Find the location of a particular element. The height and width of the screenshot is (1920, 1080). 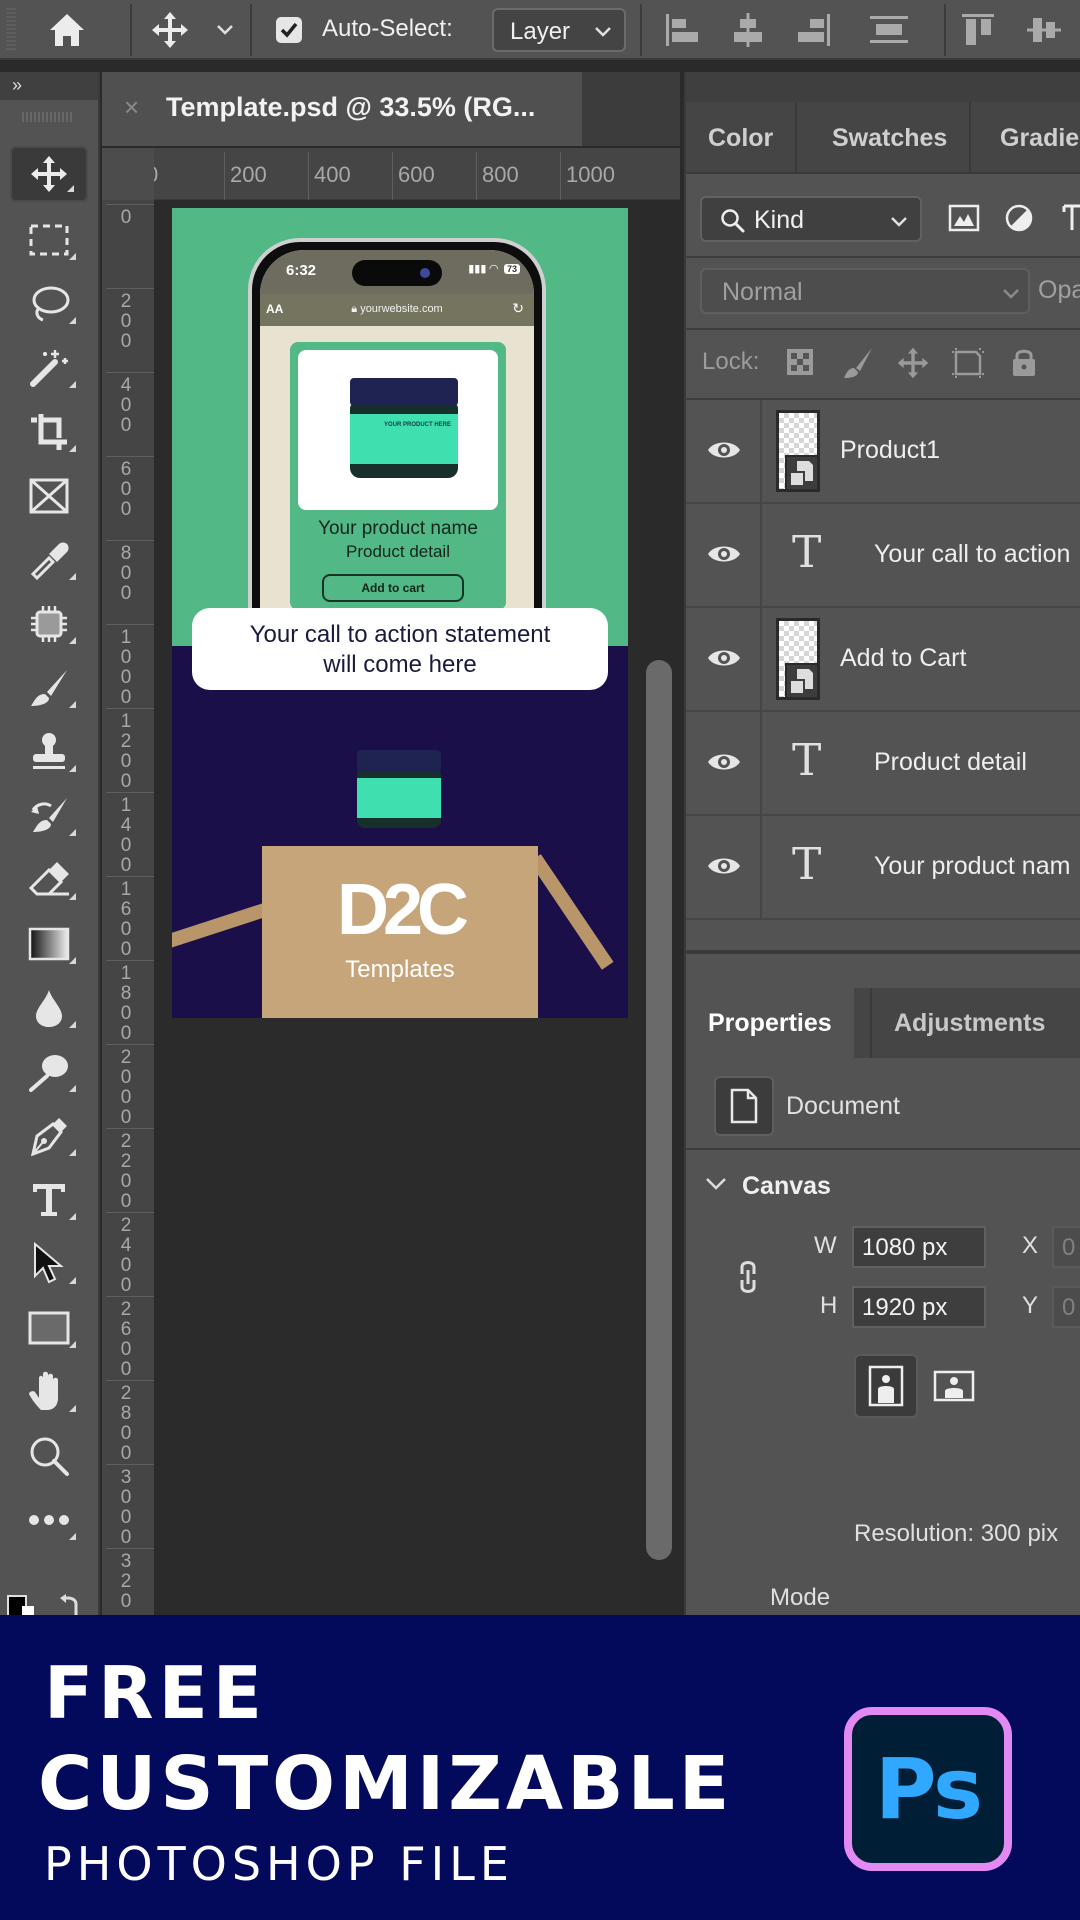

layer-filter-kind-dropdown: Kind is located at coordinates (811, 219).